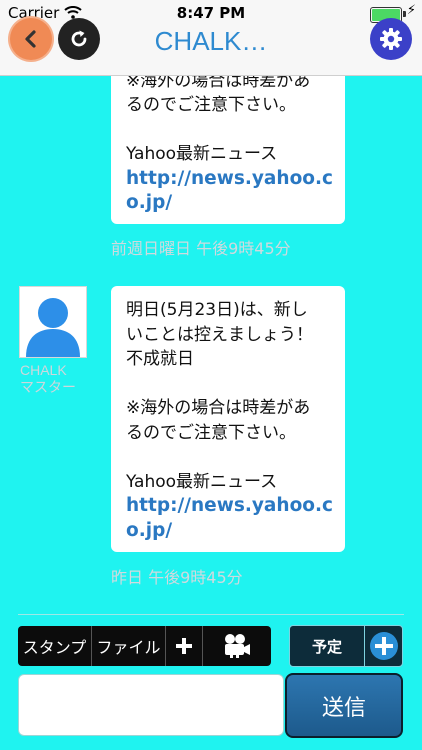 The width and height of the screenshot is (422, 750). What do you see at coordinates (48, 378) in the screenshot?
I see `sender-name: CHALK マスター` at bounding box center [48, 378].